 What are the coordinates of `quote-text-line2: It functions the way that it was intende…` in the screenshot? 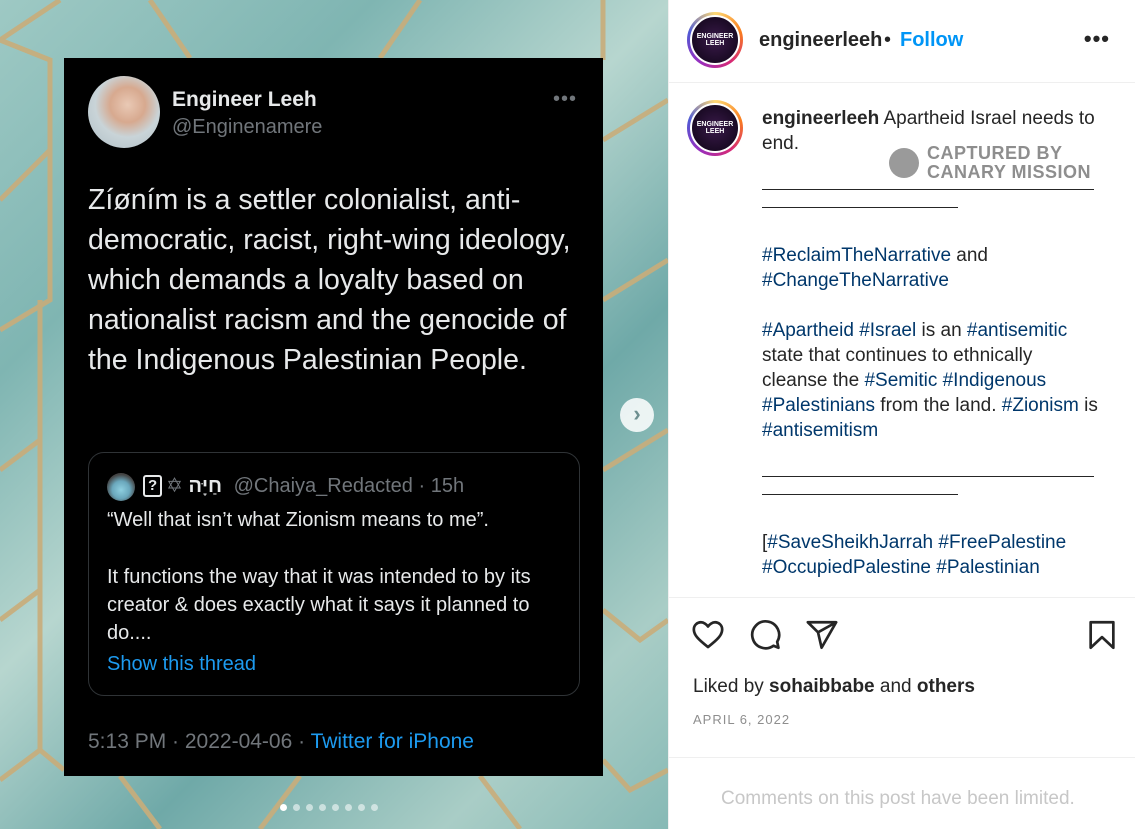 It's located at (319, 605).